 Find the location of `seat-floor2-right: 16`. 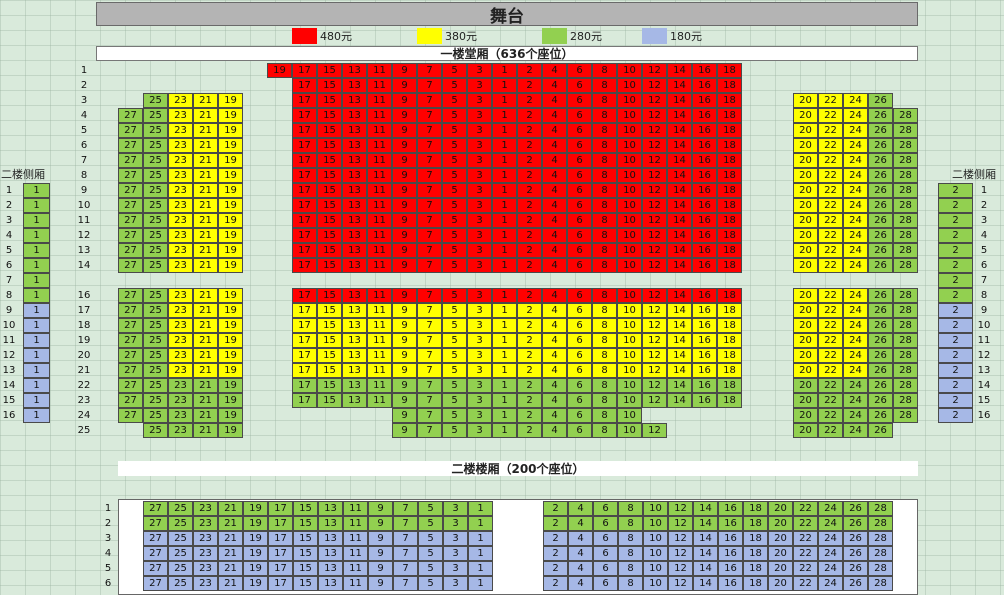

seat-floor2-right: 16 is located at coordinates (730, 583).